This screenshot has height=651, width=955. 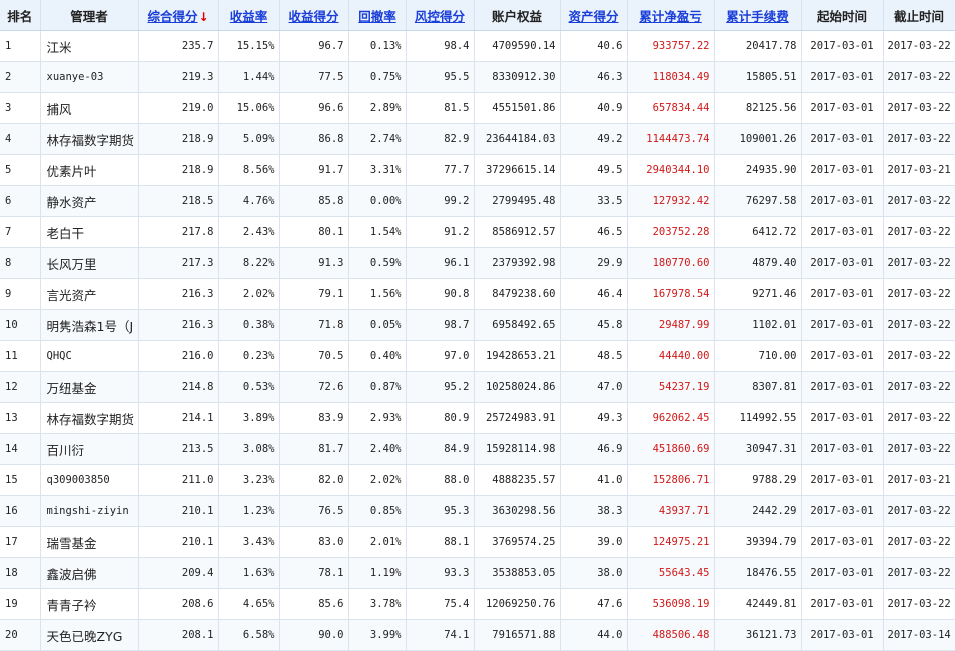 What do you see at coordinates (671, 232) in the screenshot?
I see `cell-cumulative-net-pnl: 203752.28` at bounding box center [671, 232].